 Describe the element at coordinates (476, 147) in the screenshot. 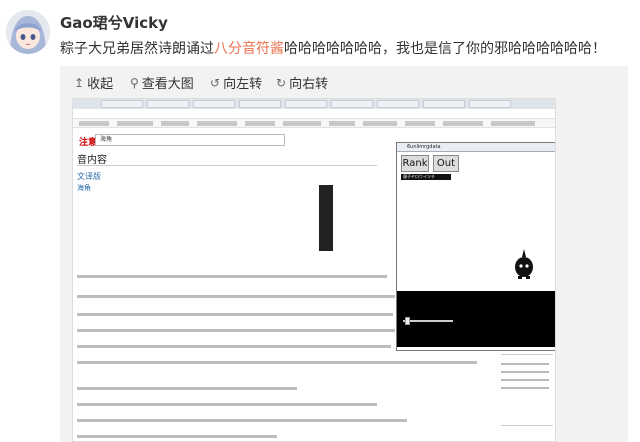

I see `game-window-title: 6unlimrgdata` at that location.